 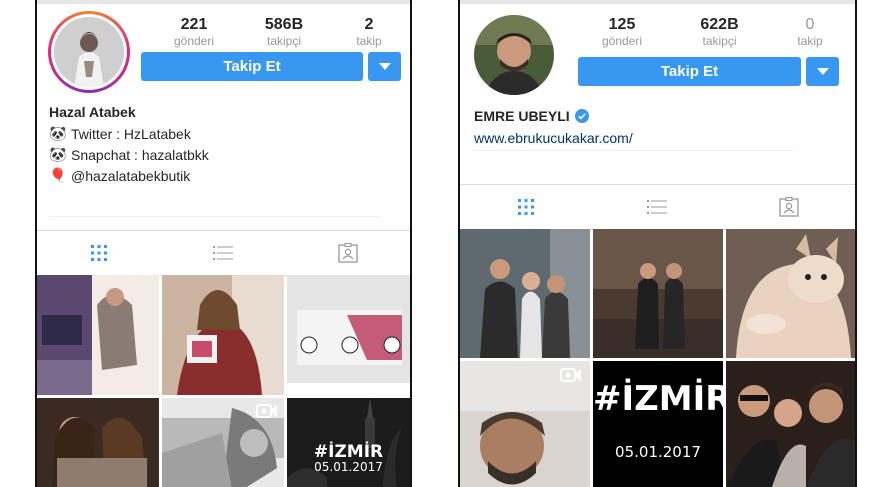 I want to click on followers-count: 586B, so click(x=284, y=24).